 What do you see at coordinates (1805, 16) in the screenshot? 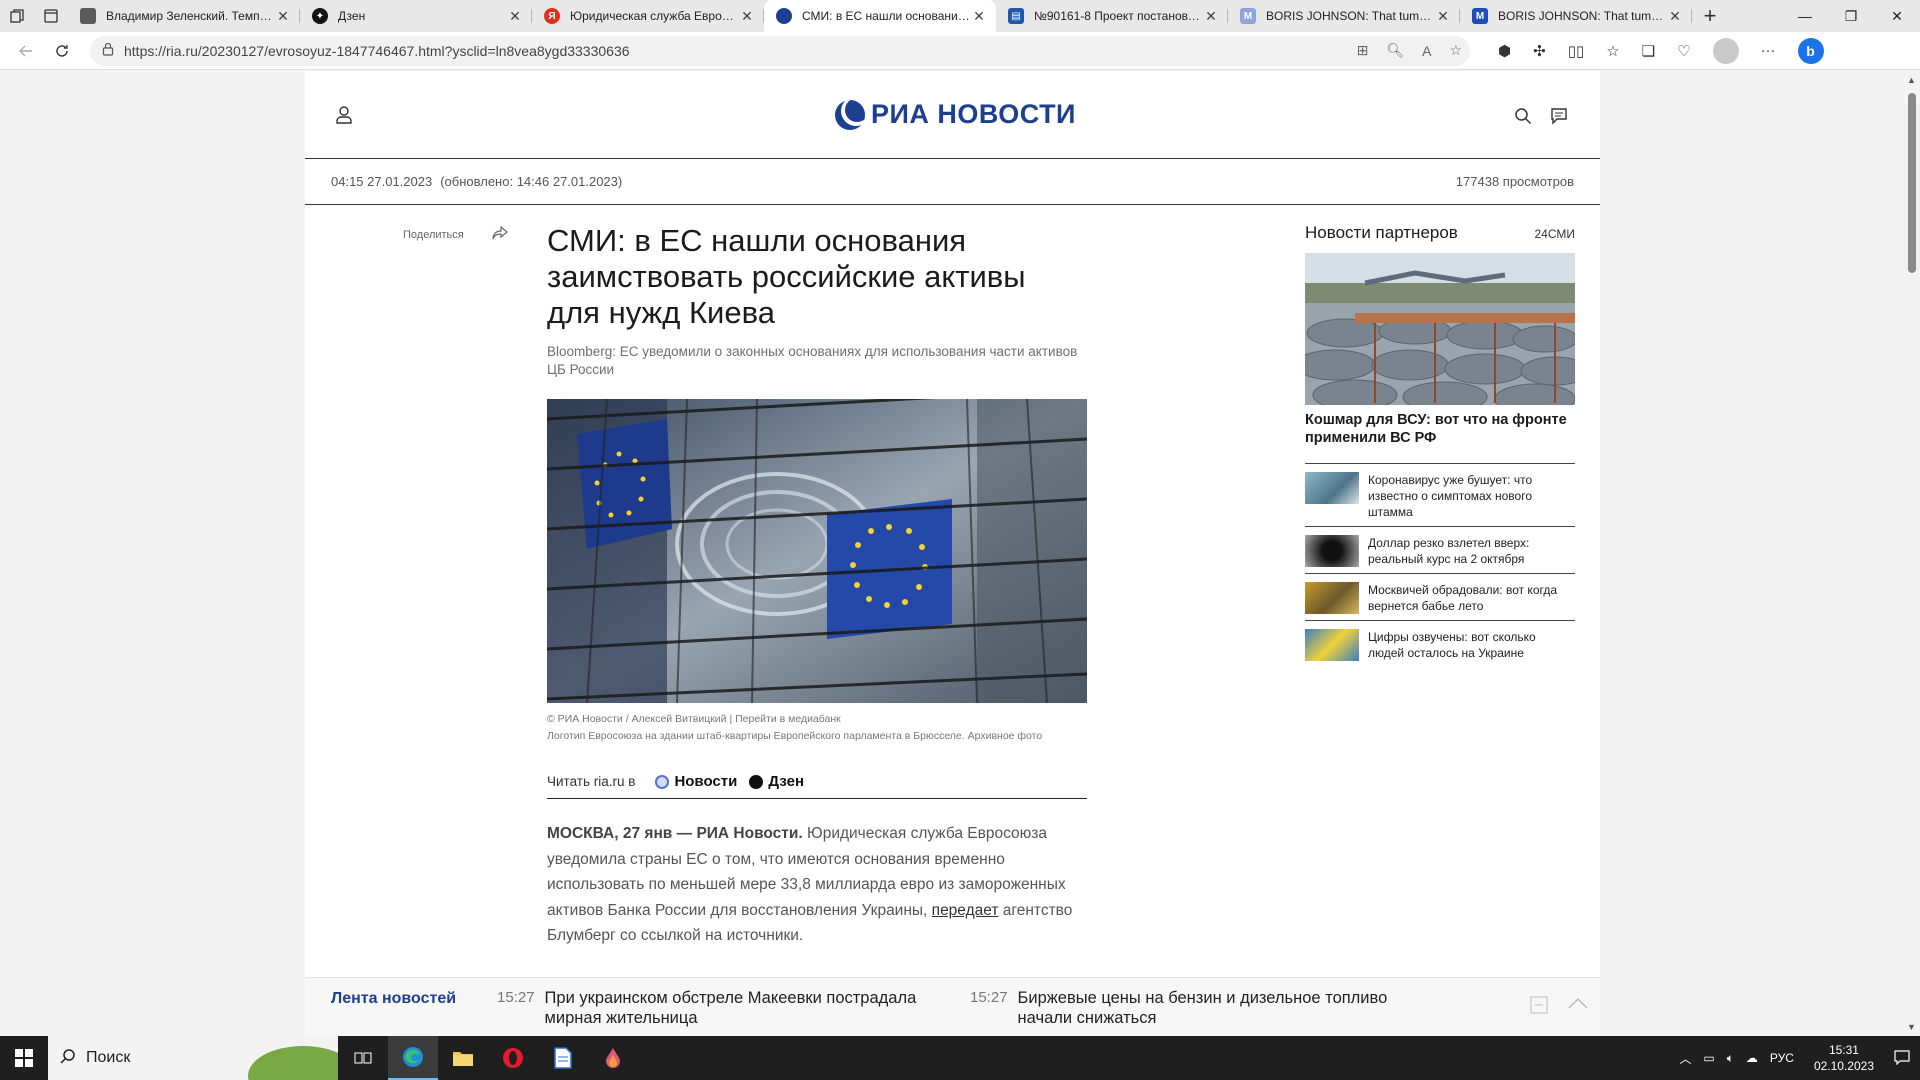
I see `minimize-icon: —` at bounding box center [1805, 16].